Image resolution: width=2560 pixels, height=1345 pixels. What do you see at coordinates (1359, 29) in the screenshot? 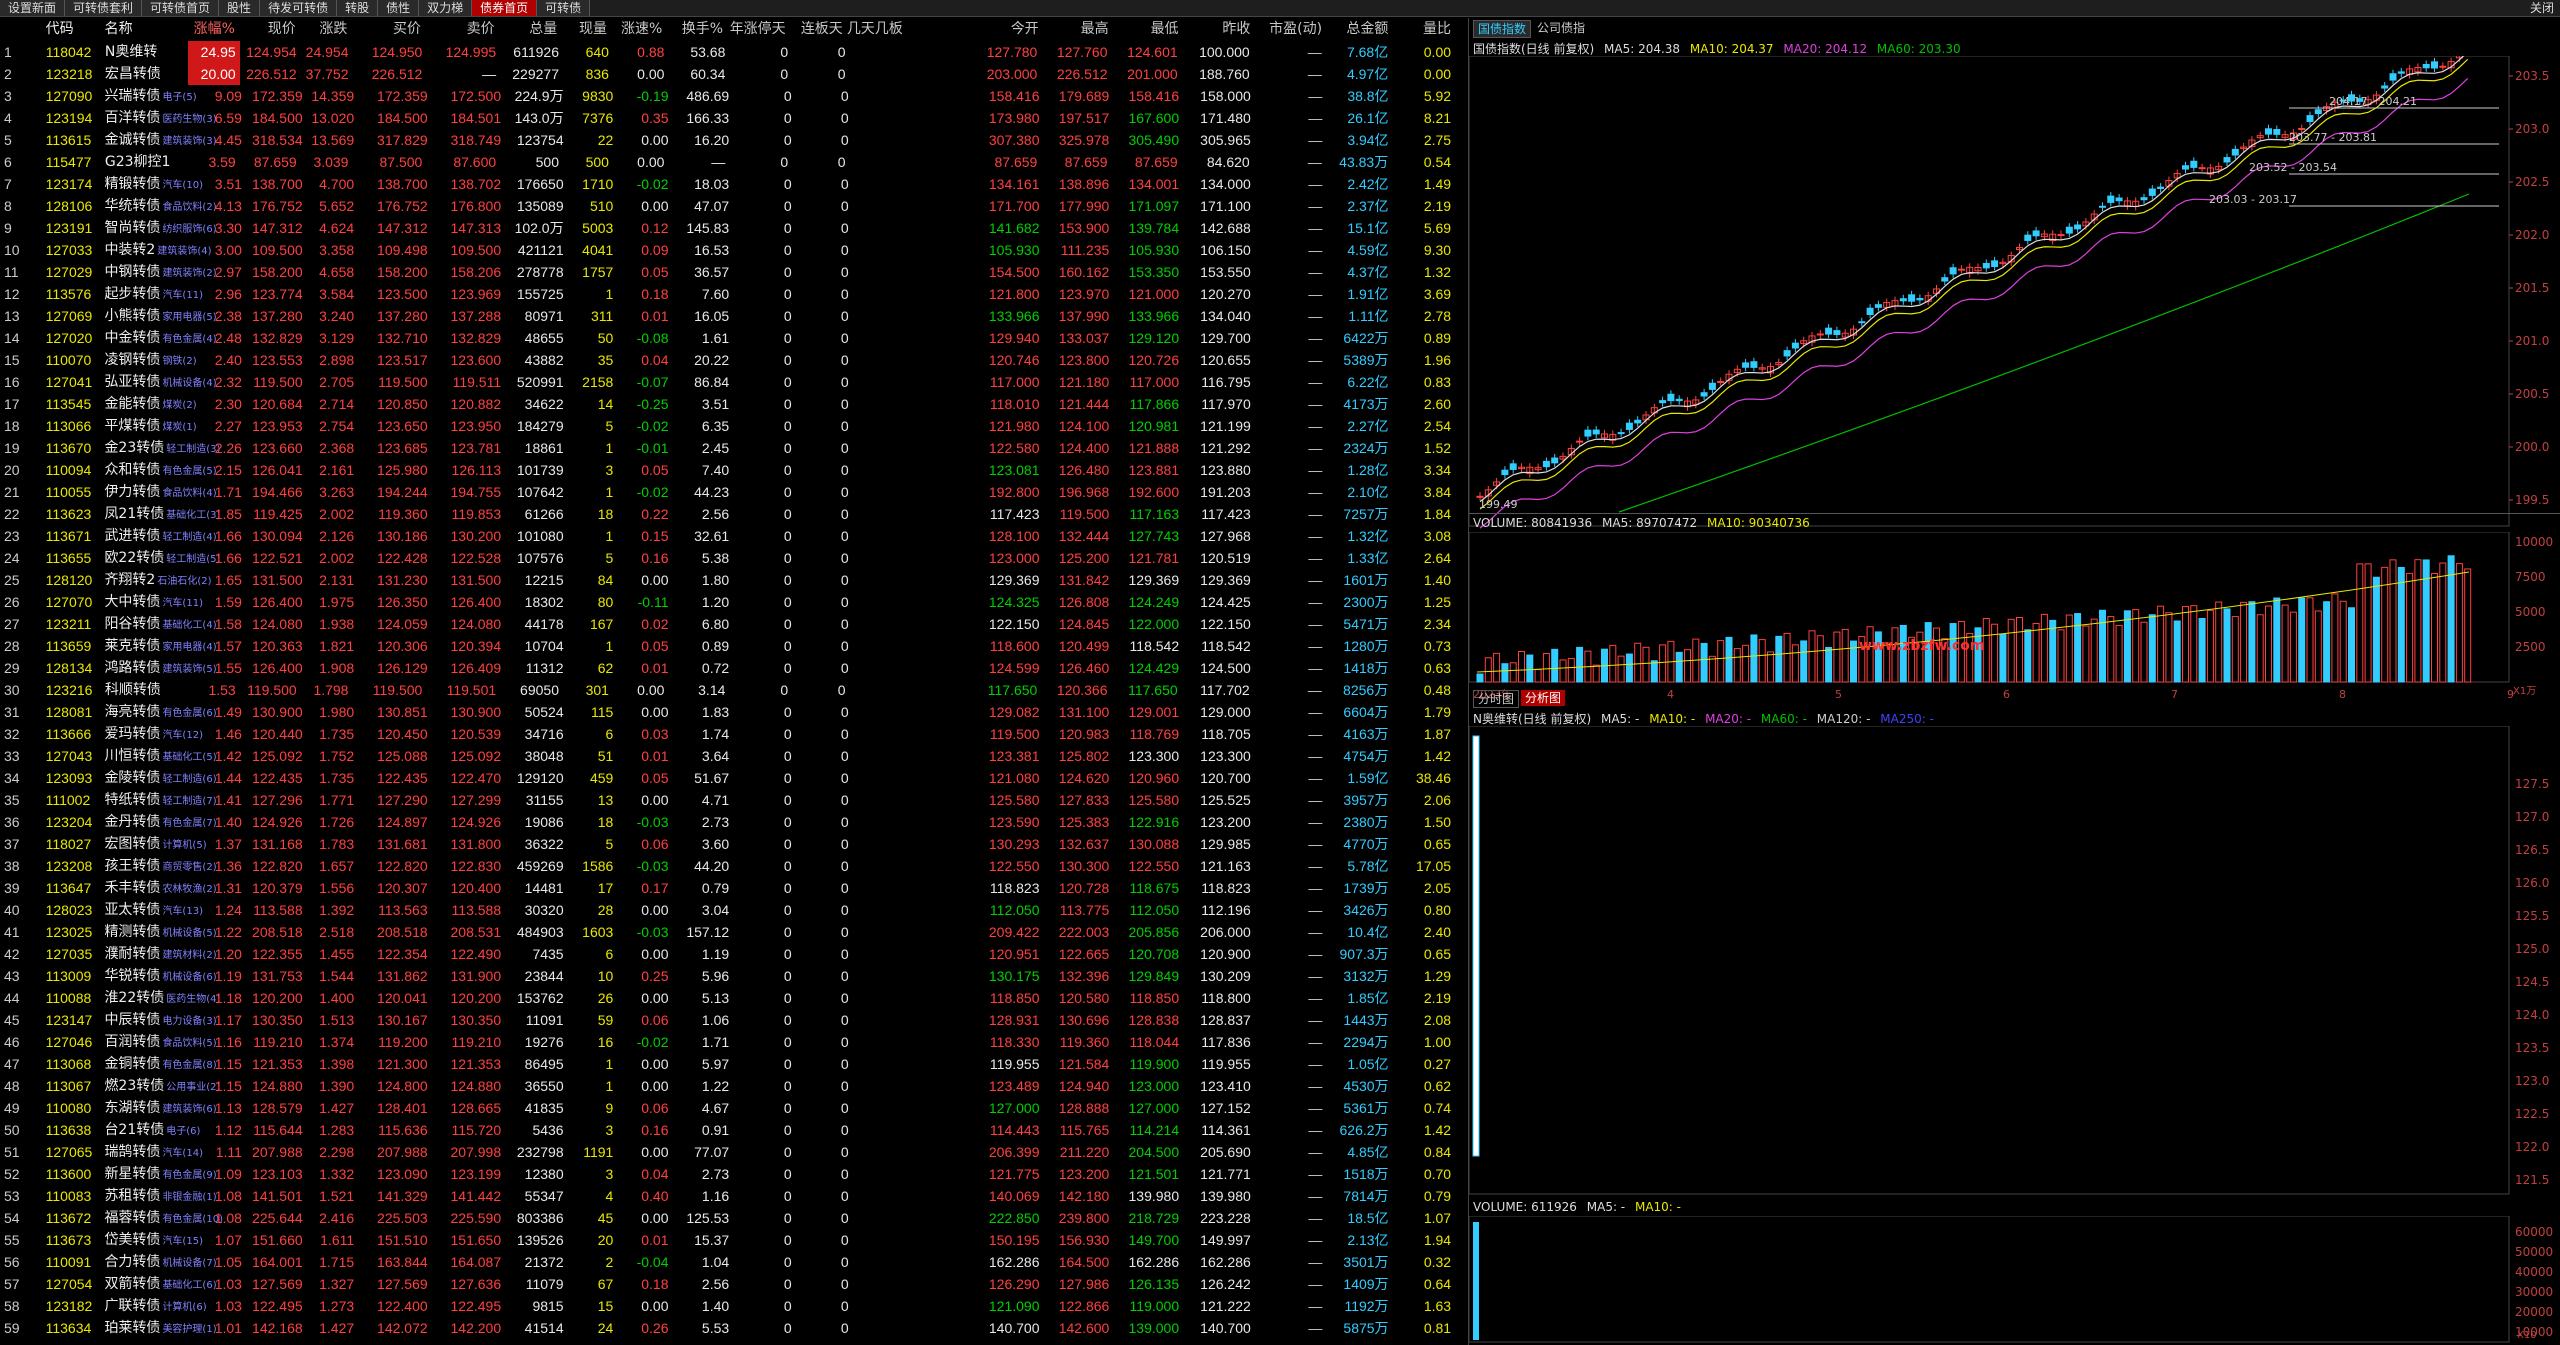
I see `col-header-20: 总金额` at bounding box center [1359, 29].